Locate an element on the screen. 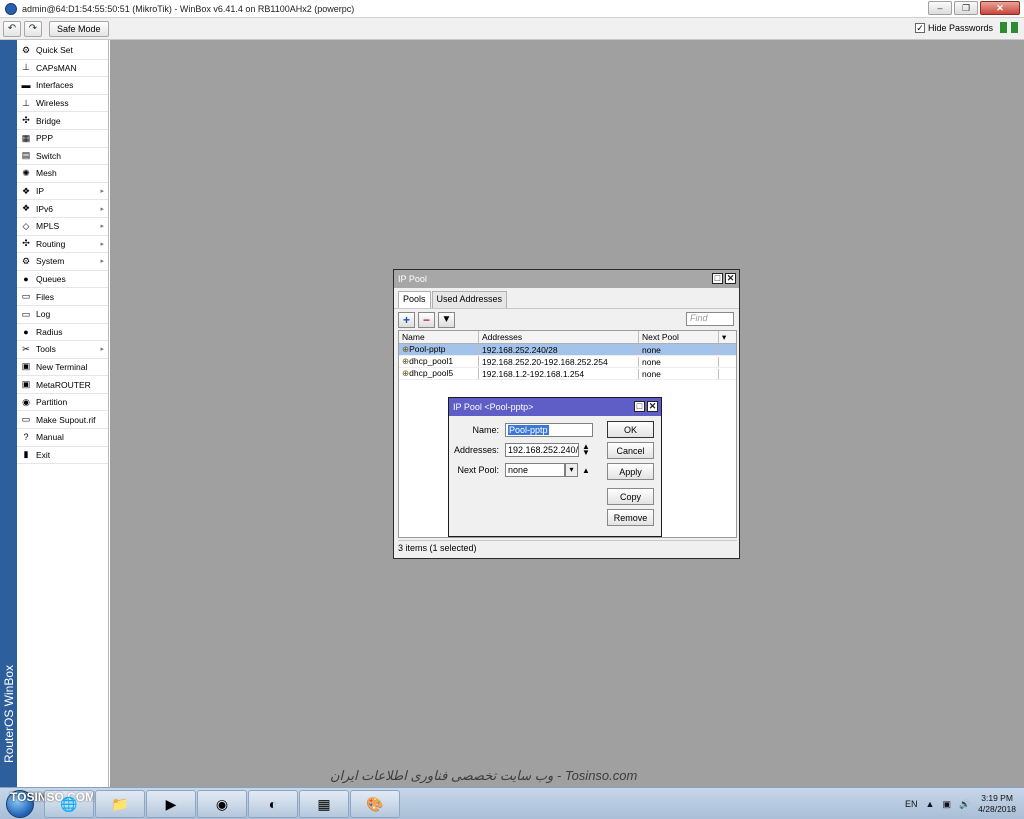 Image resolution: width=1024 pixels, height=819 pixels. sidebar-item-partition: ◉ Partition is located at coordinates (62, 403).